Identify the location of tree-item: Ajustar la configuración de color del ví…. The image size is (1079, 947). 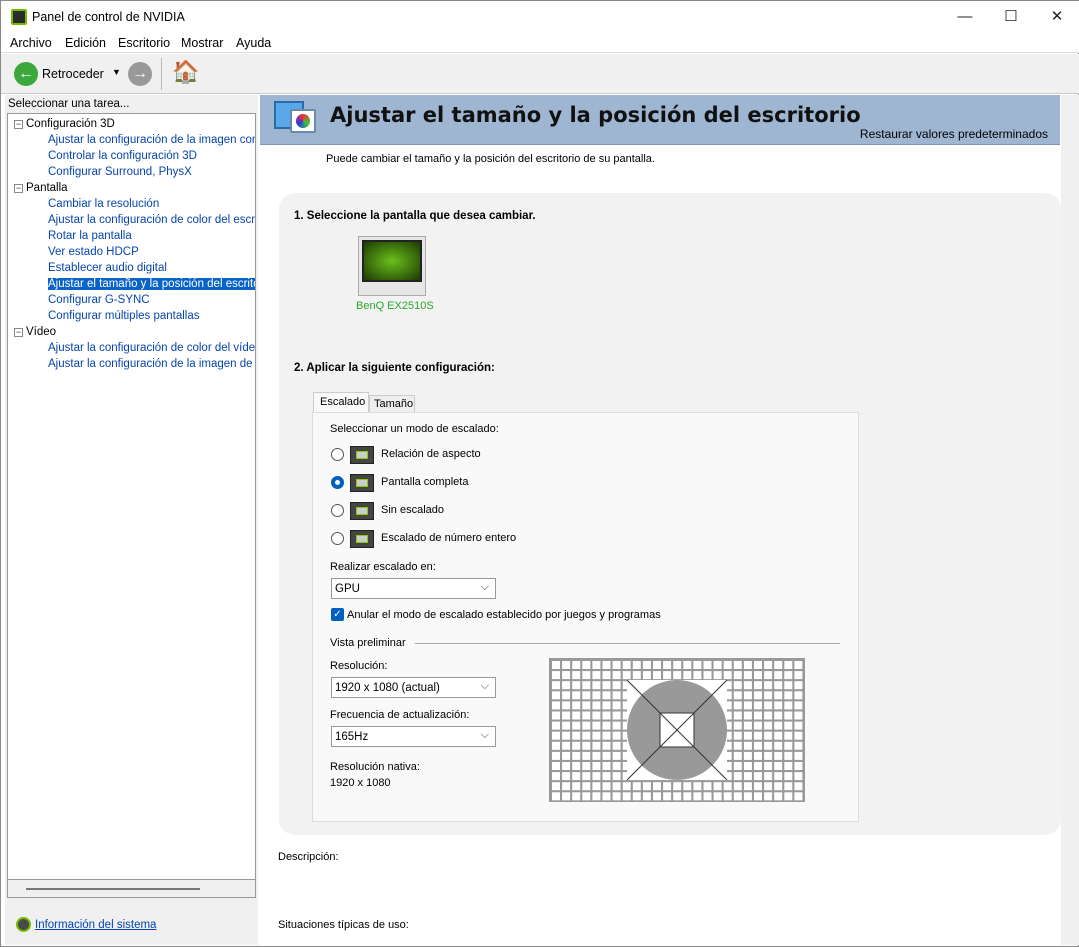
(151, 348).